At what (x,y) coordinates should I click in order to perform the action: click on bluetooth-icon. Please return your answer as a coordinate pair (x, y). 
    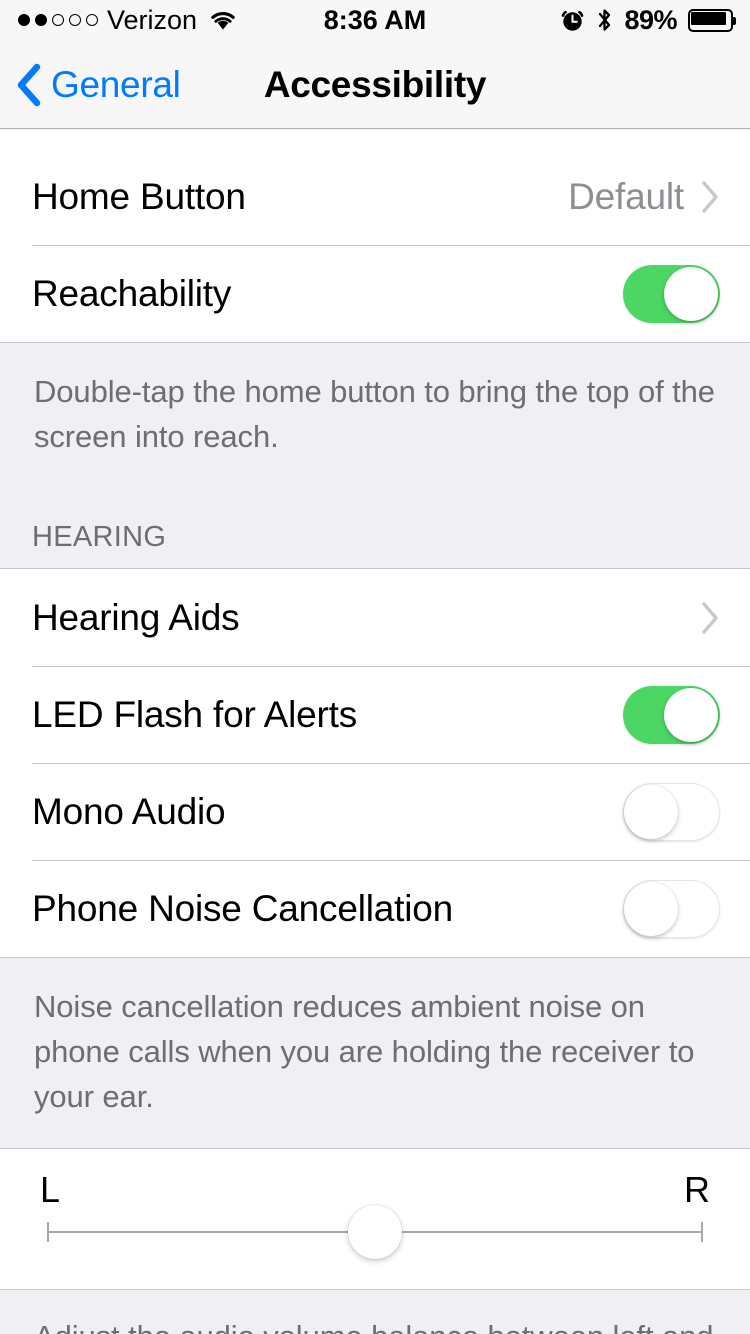
    Looking at the image, I should click on (605, 20).